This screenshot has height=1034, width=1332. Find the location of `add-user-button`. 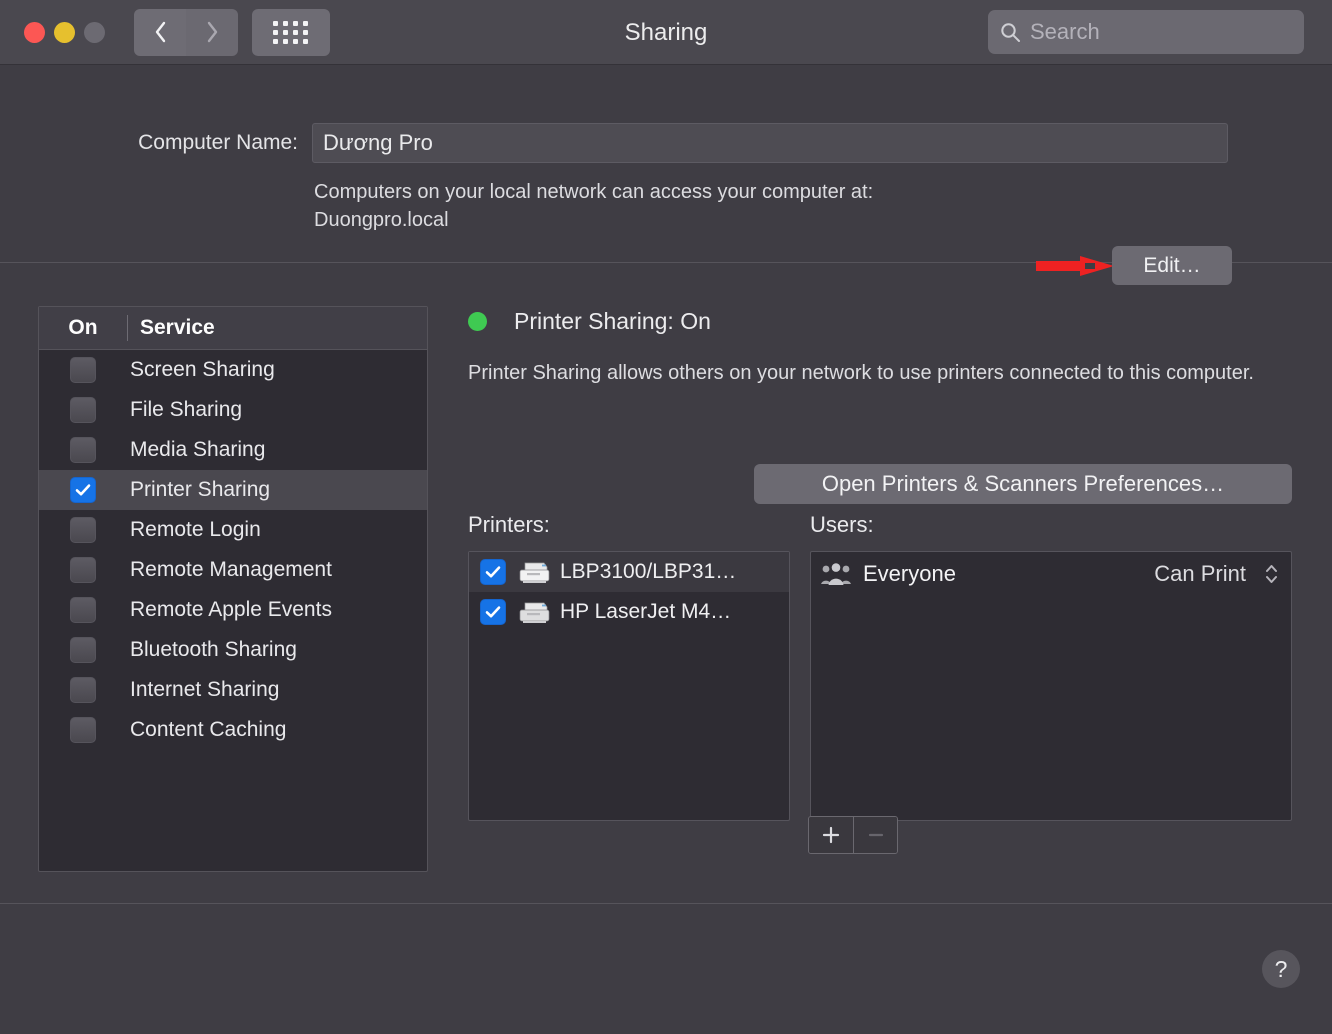

add-user-button is located at coordinates (831, 835).